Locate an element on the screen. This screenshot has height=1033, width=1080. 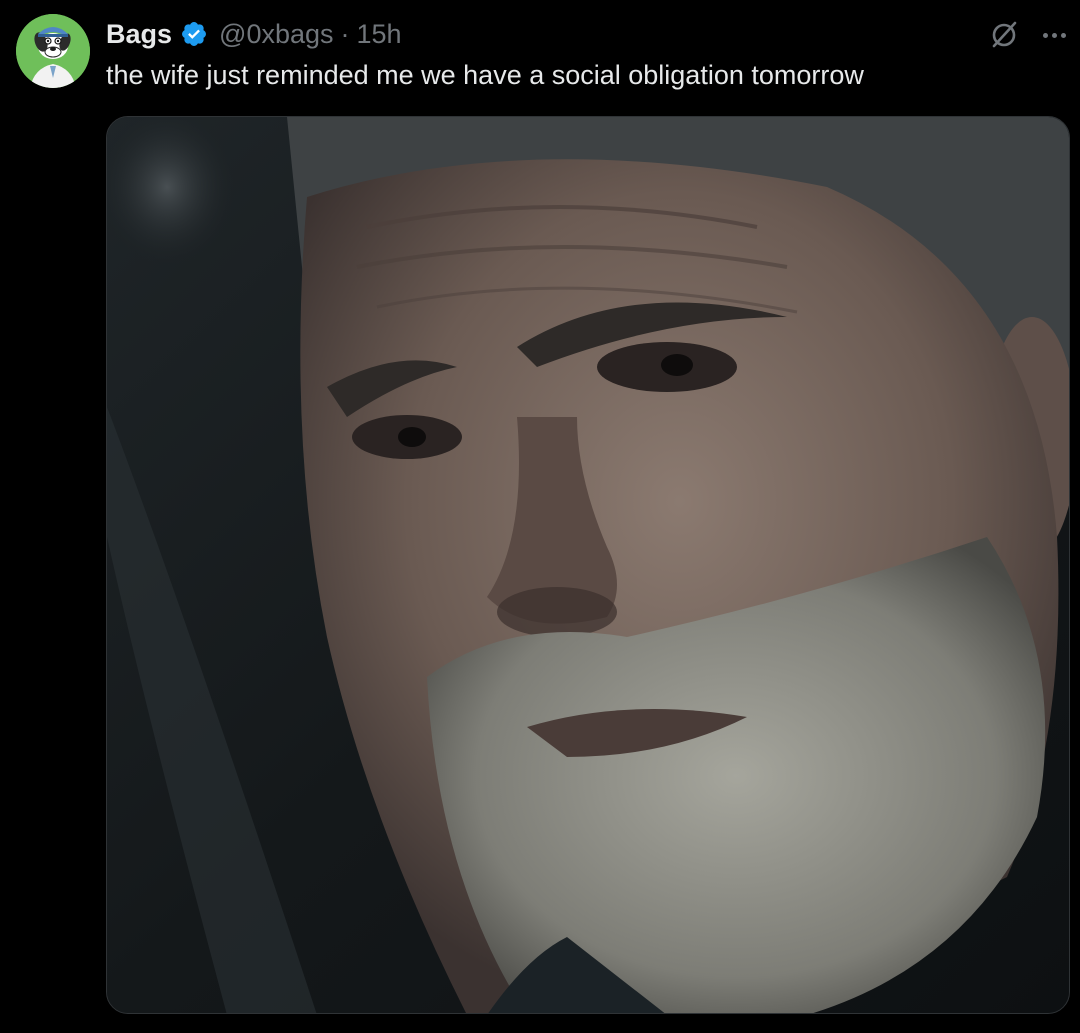
avatar is located at coordinates (53, 51).